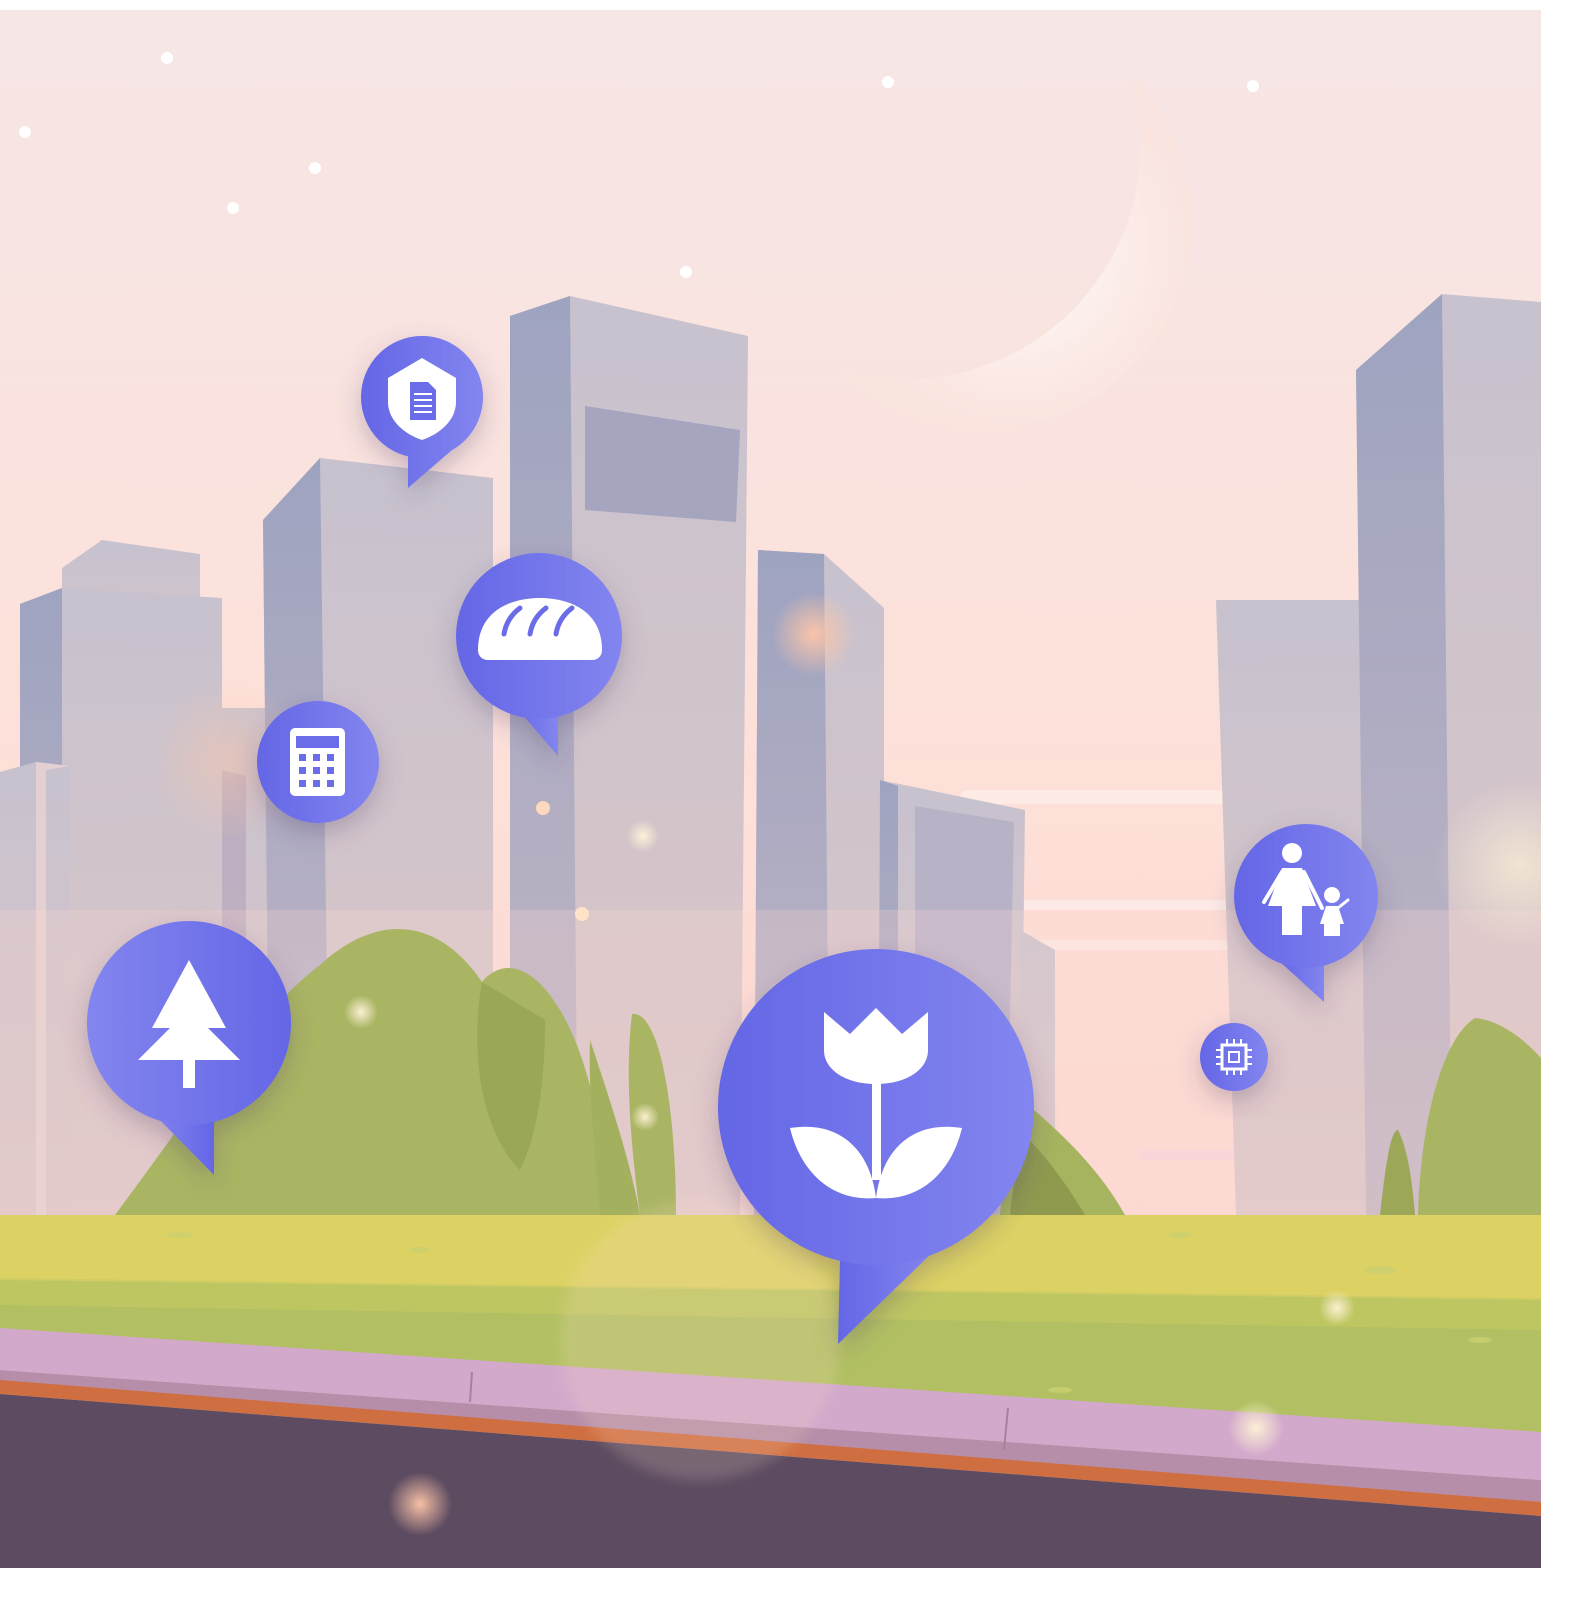  I want to click on pin-calculator, so click(318, 762).